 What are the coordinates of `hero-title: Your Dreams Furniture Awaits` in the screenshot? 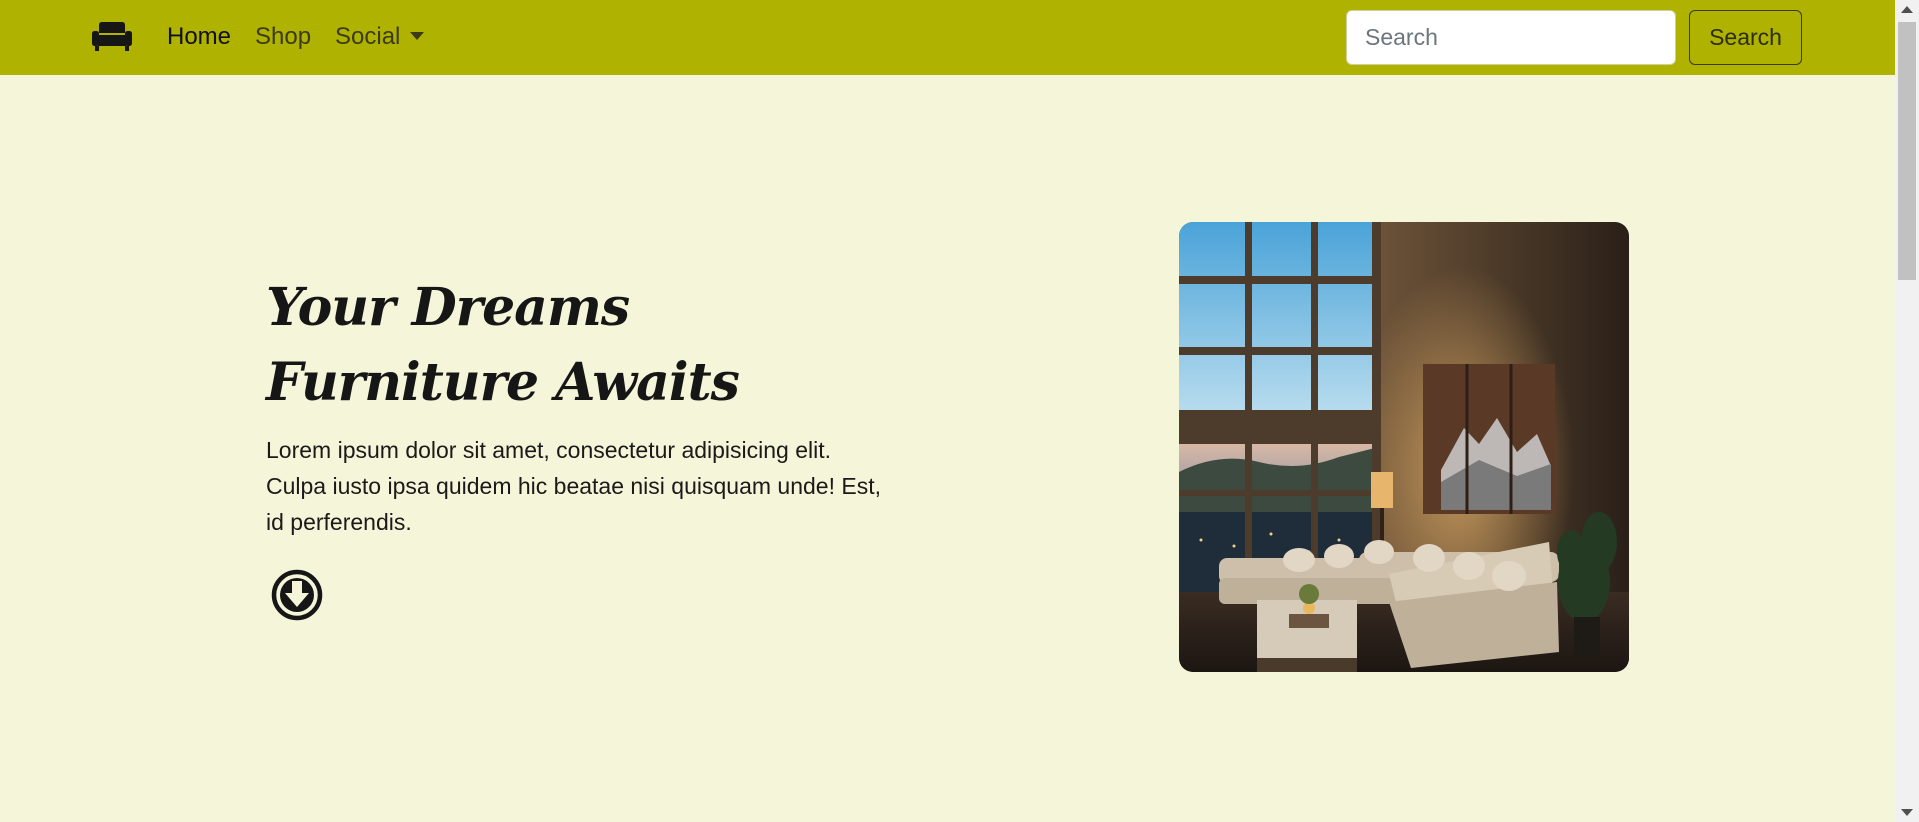 It's located at (503, 345).